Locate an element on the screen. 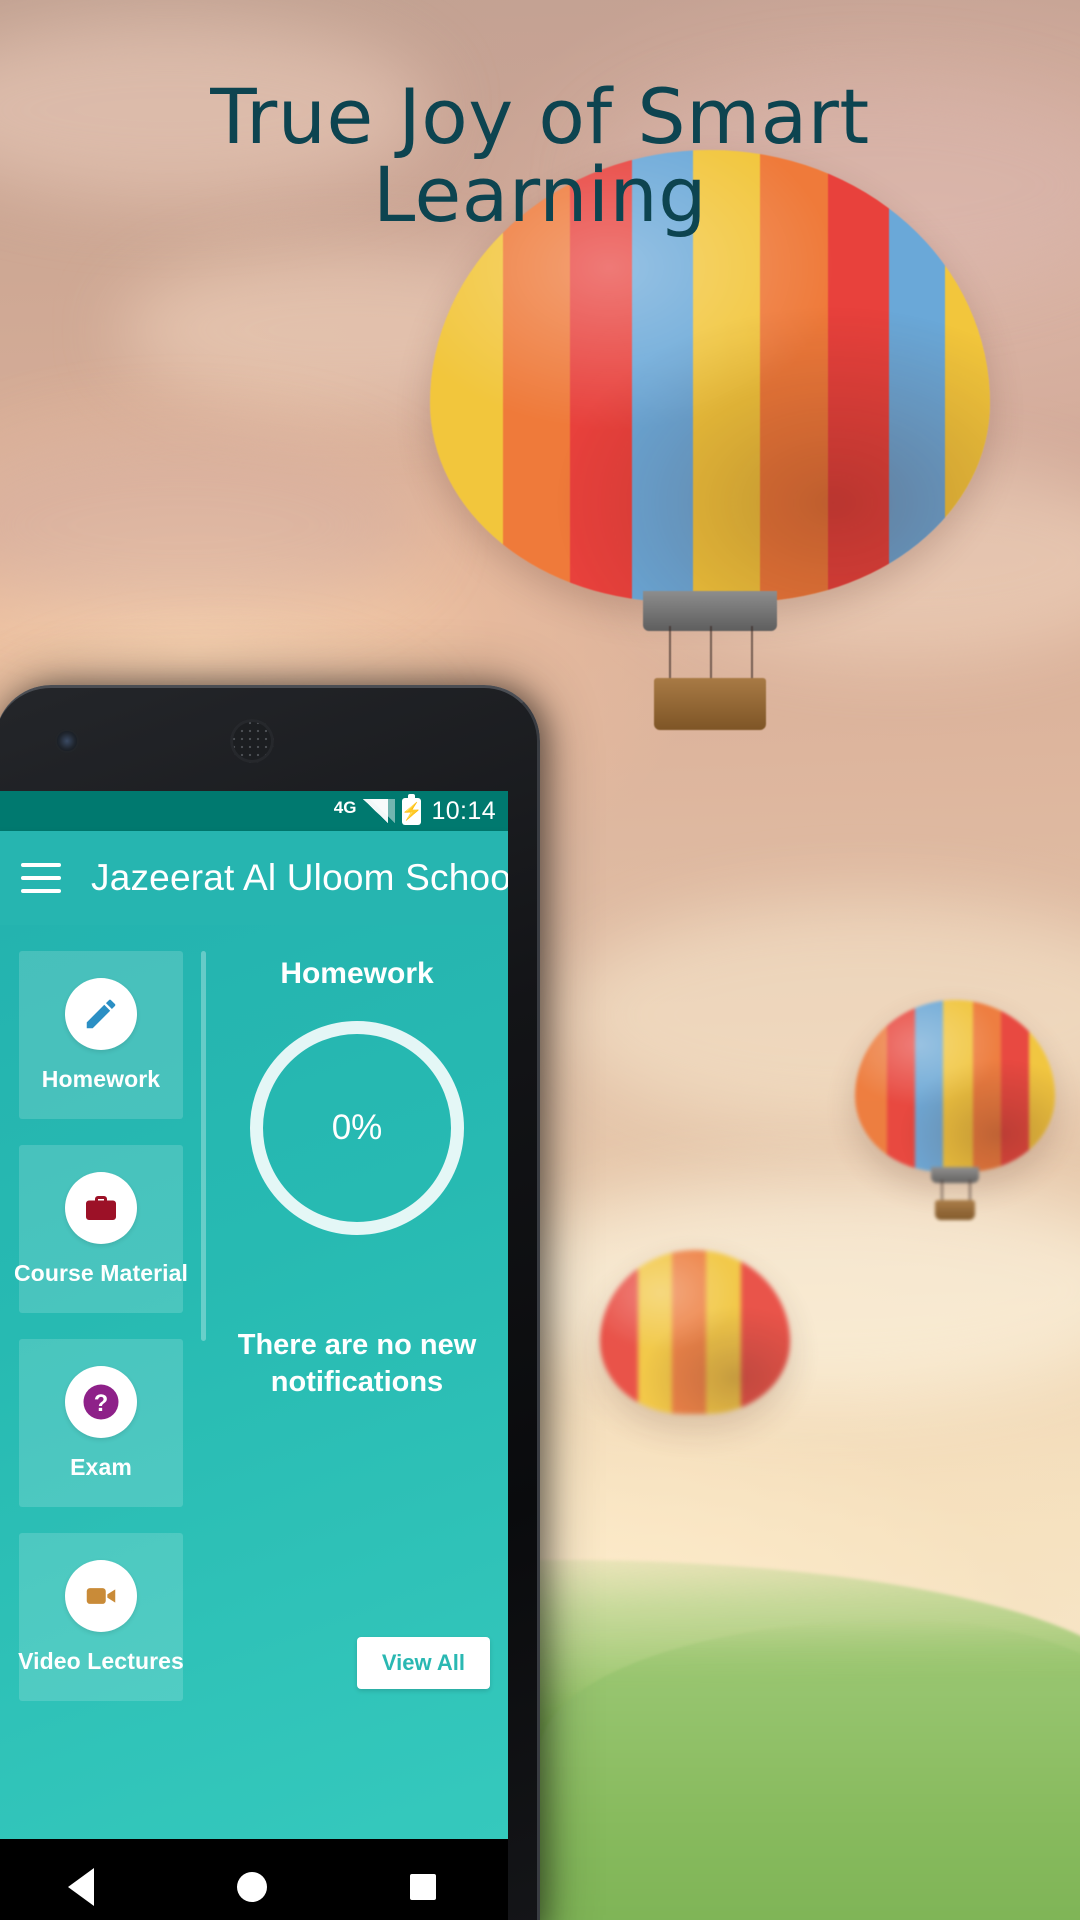  earpiece-speaker-icon is located at coordinates (252, 741).